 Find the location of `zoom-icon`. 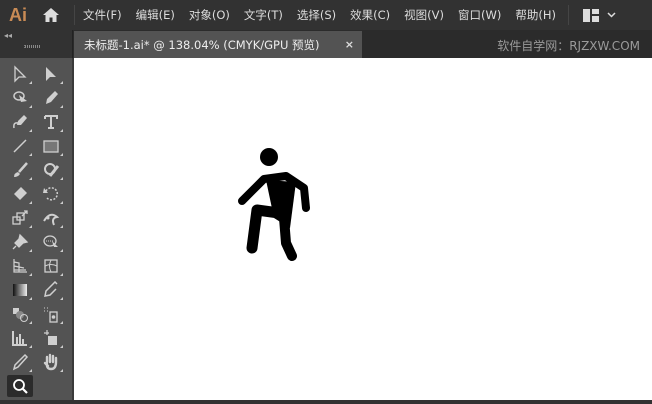

zoom-icon is located at coordinates (20, 386).